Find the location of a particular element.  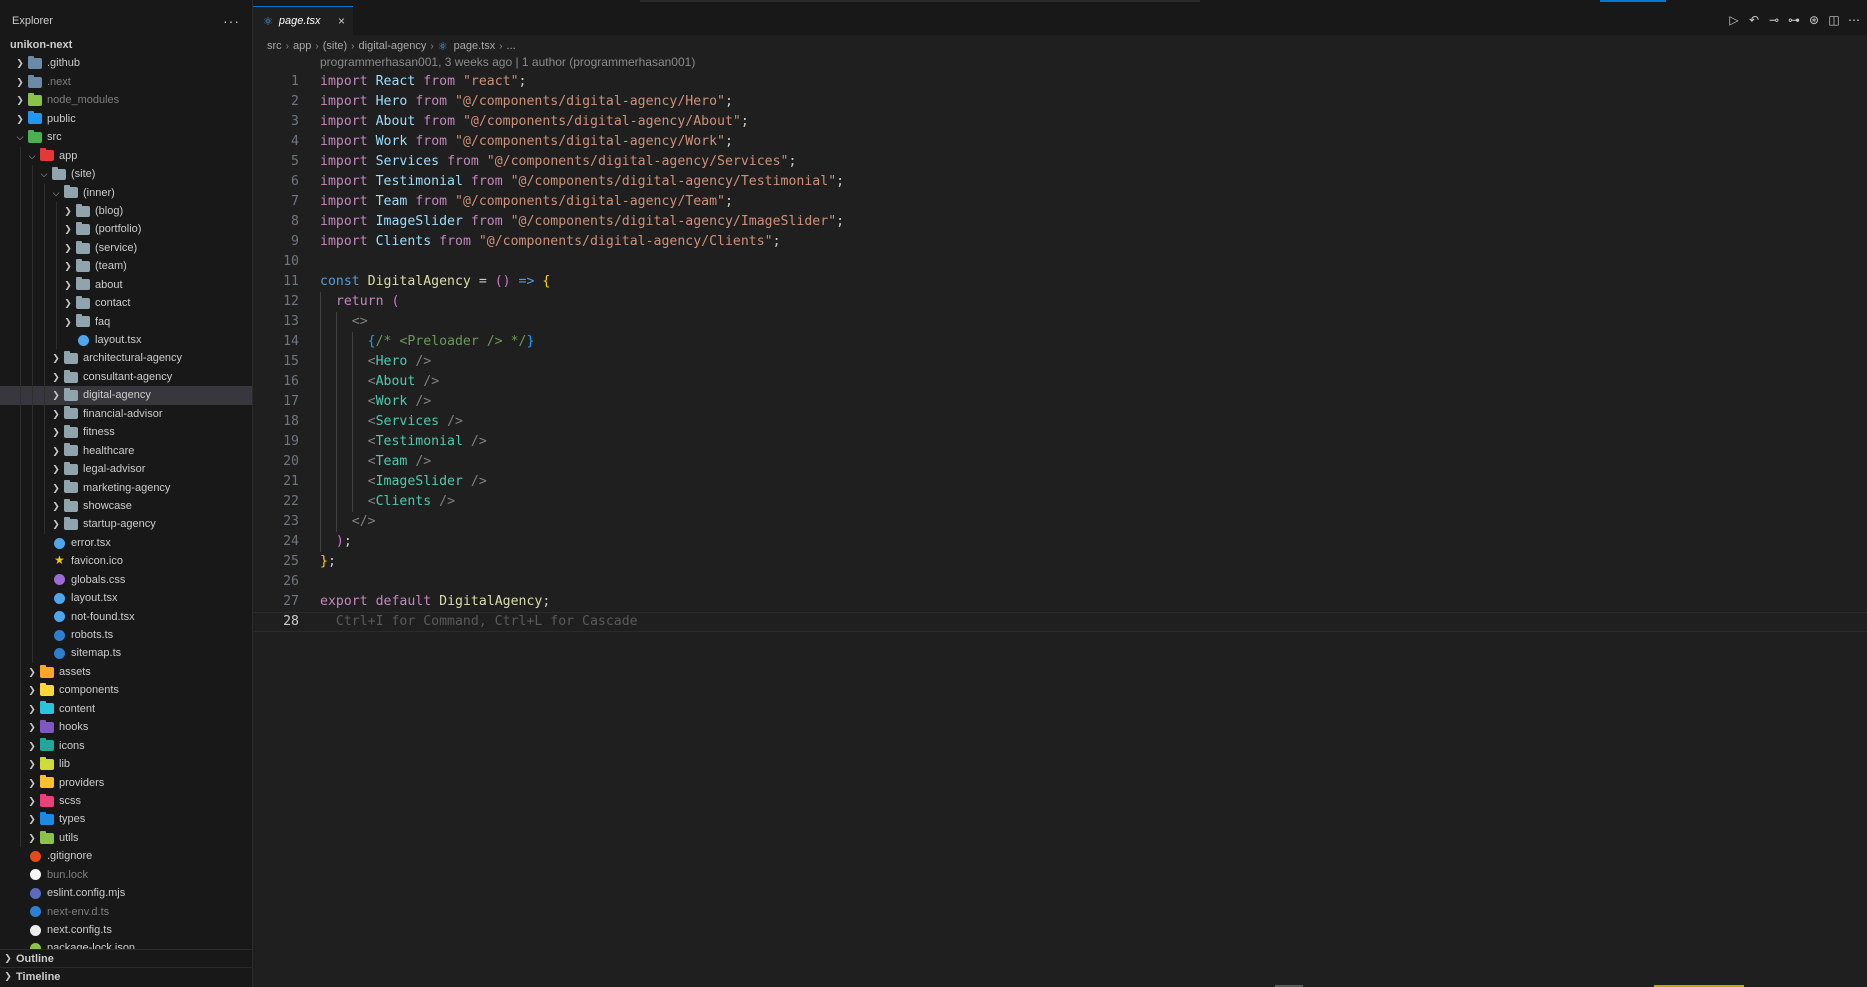

tree-folder: ⌵ (inner) is located at coordinates (126, 192).